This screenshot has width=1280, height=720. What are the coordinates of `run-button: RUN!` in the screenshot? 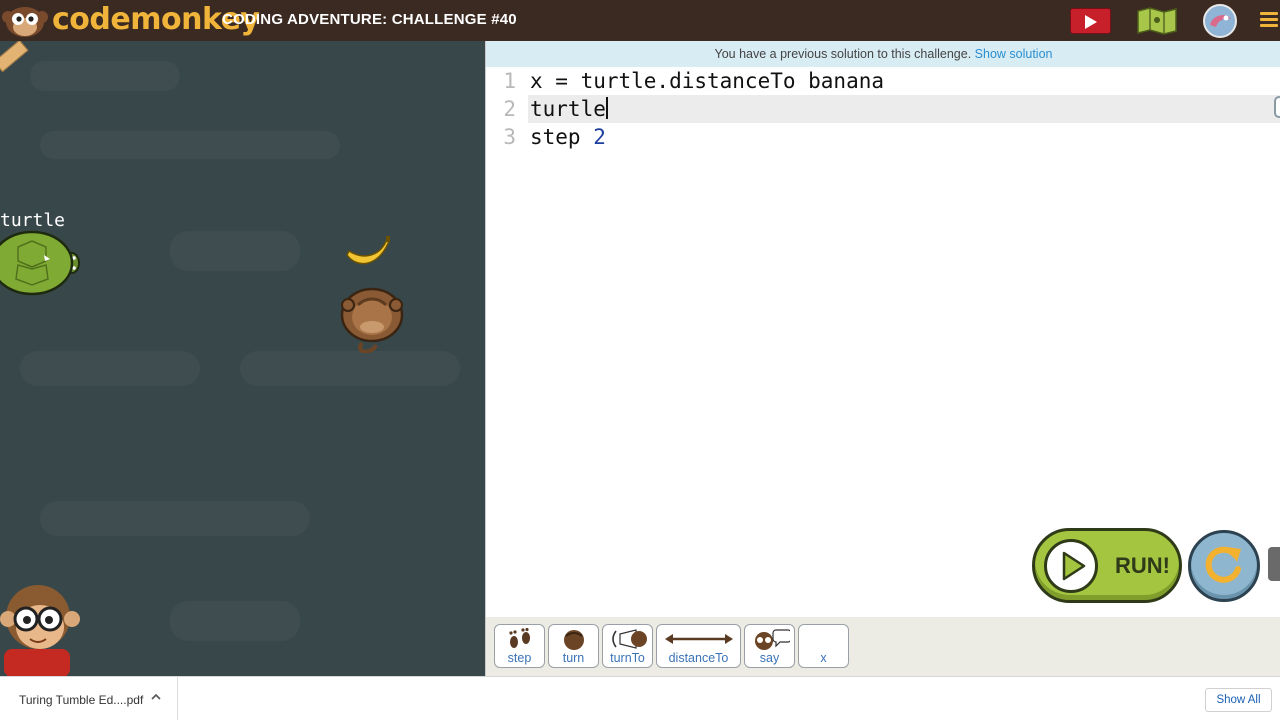 It's located at (1107, 565).